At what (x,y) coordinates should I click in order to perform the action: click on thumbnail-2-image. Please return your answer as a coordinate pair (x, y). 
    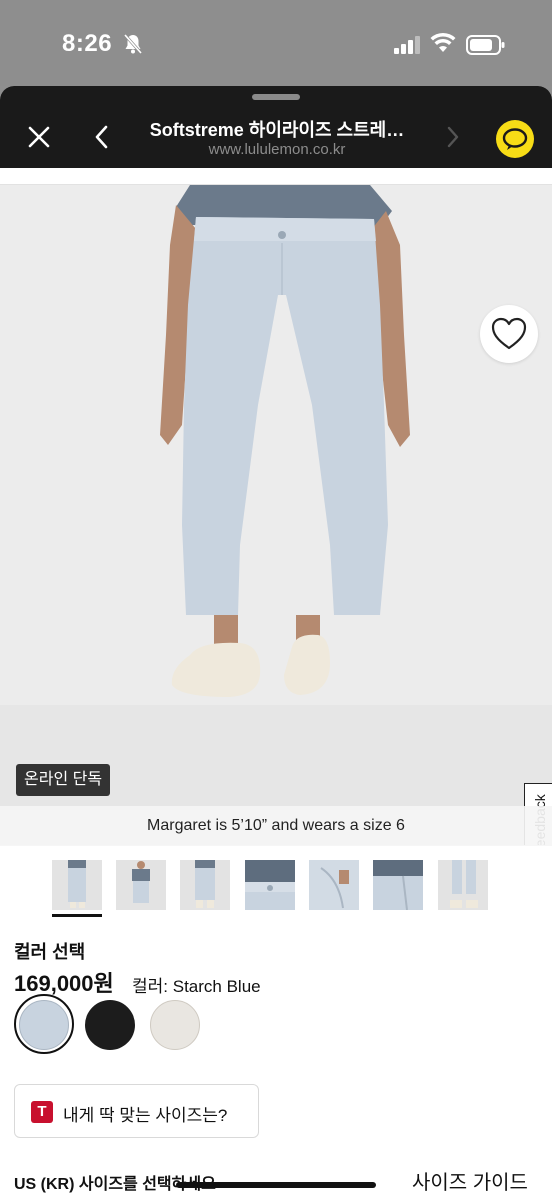
    Looking at the image, I should click on (141, 885).